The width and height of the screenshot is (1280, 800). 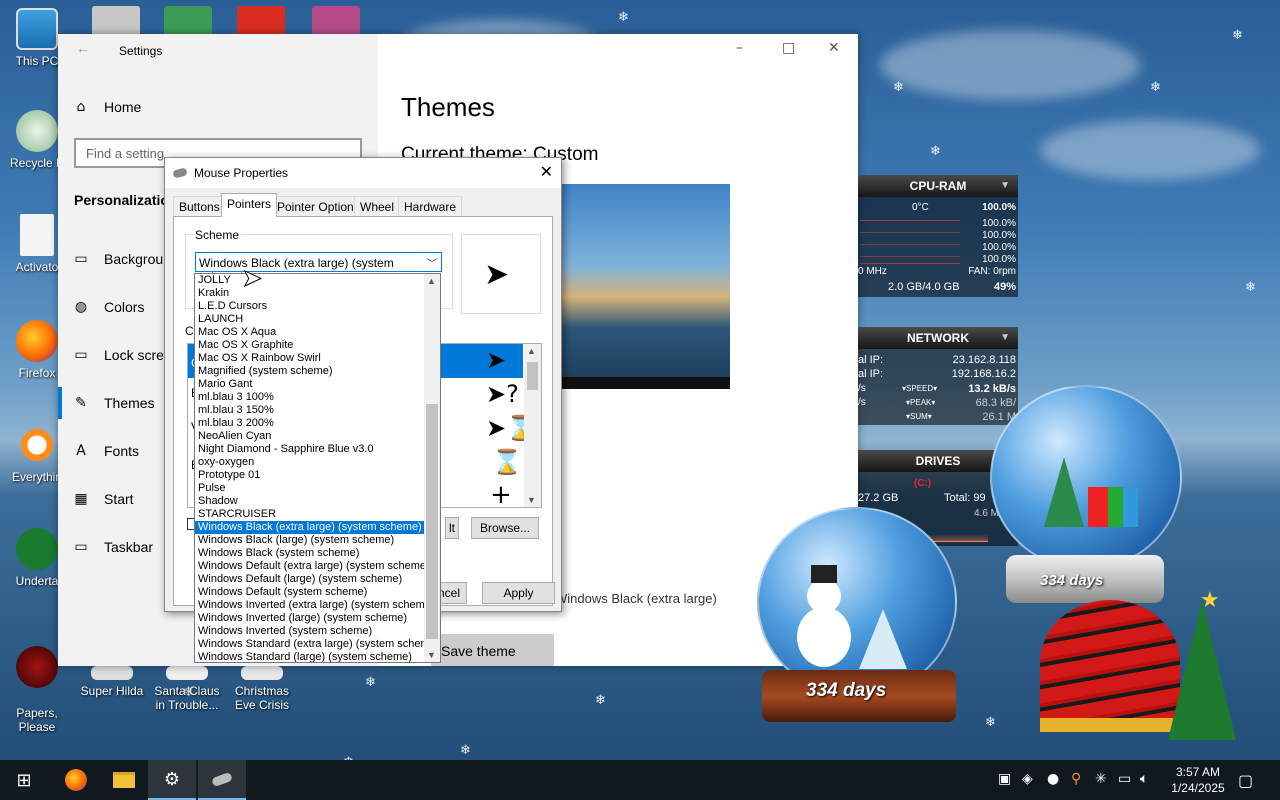 I want to click on mouse-icon, so click(x=222, y=779).